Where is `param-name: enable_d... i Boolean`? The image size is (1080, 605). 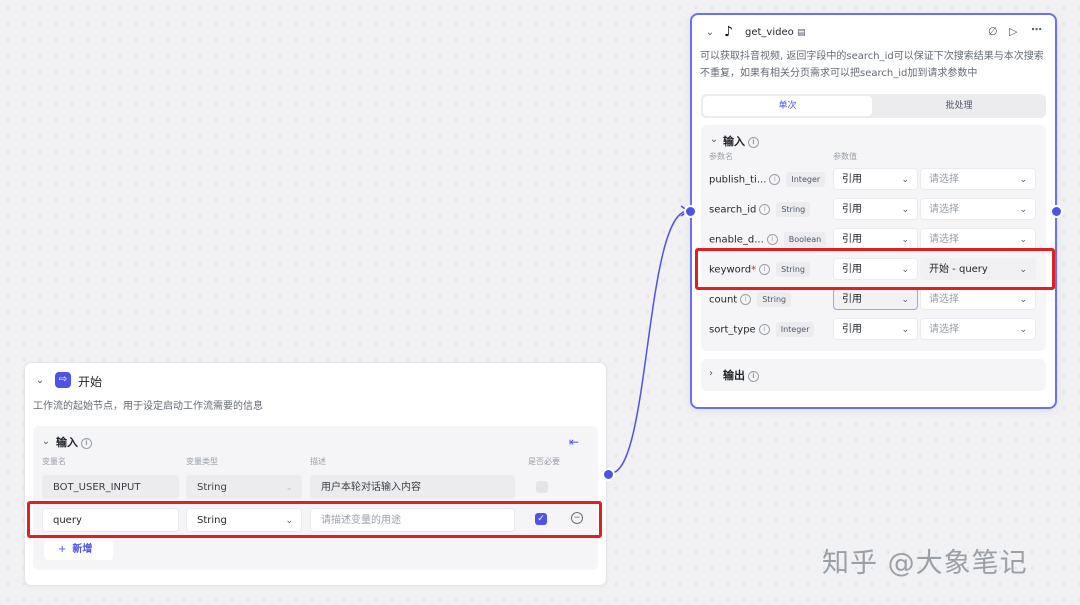
param-name: enable_d... i Boolean is located at coordinates (768, 239).